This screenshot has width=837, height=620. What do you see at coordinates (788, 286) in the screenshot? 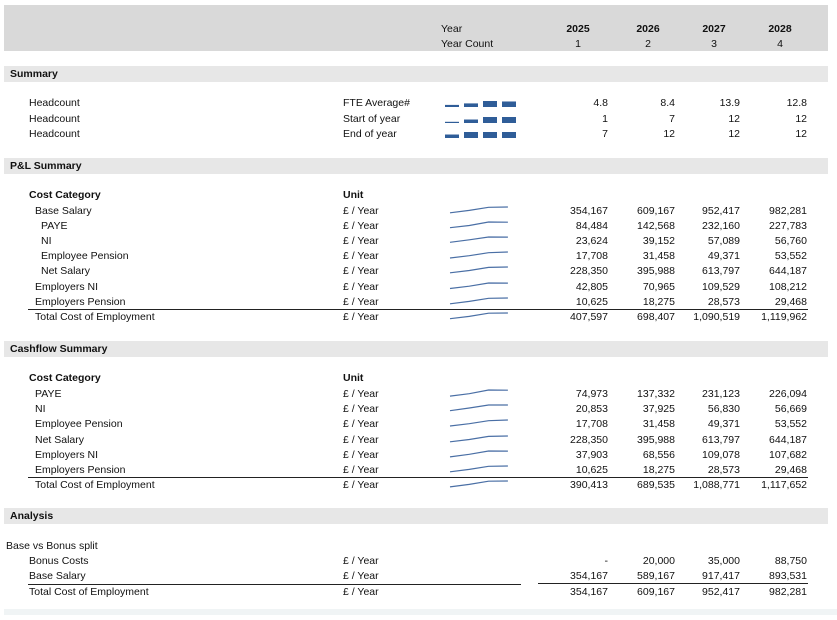
I see `value-cell: 108,212` at bounding box center [788, 286].